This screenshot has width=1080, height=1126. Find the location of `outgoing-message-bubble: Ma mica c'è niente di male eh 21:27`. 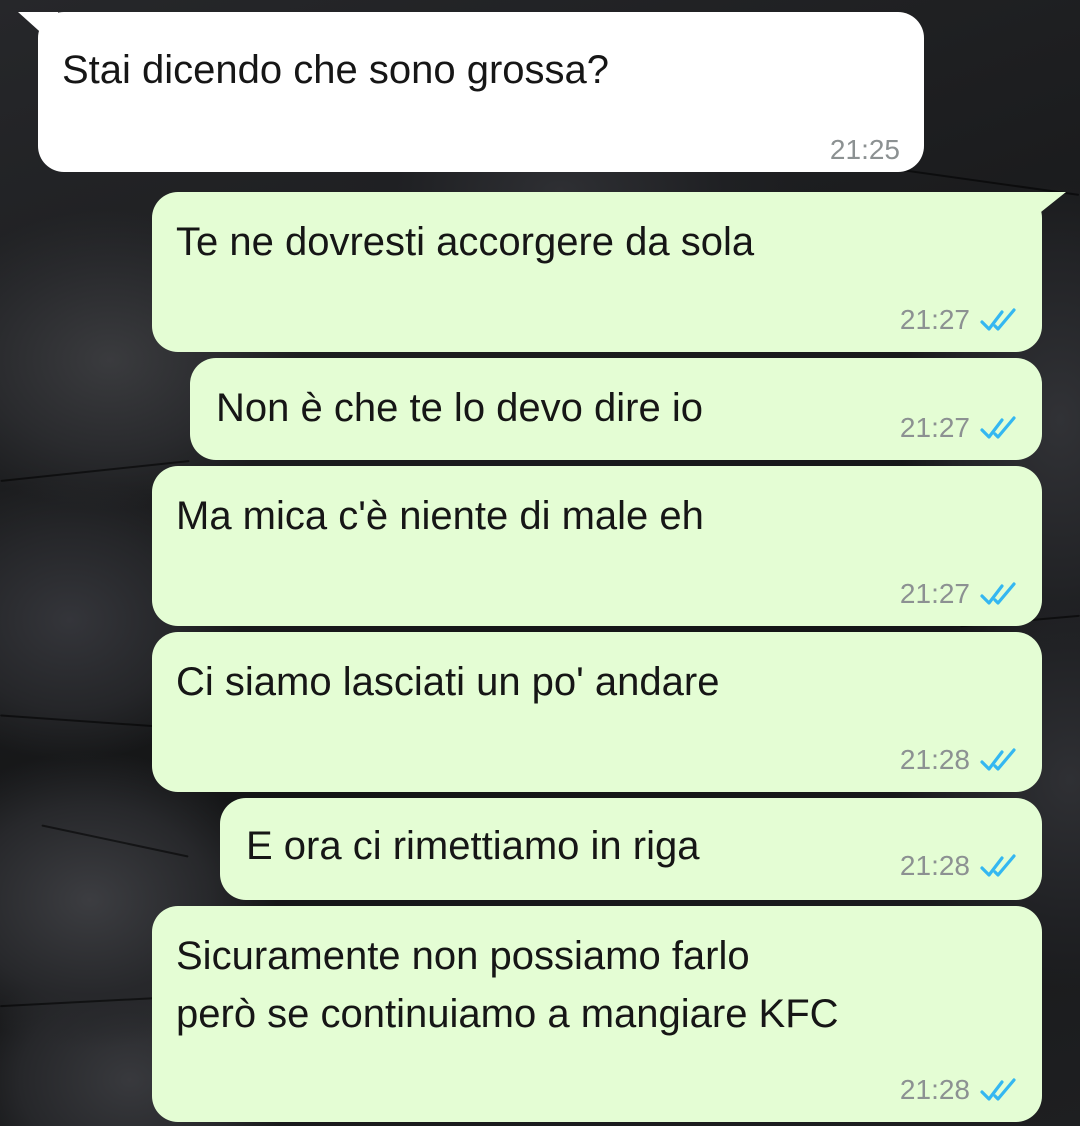

outgoing-message-bubble: Ma mica c'è niente di male eh 21:27 is located at coordinates (597, 546).